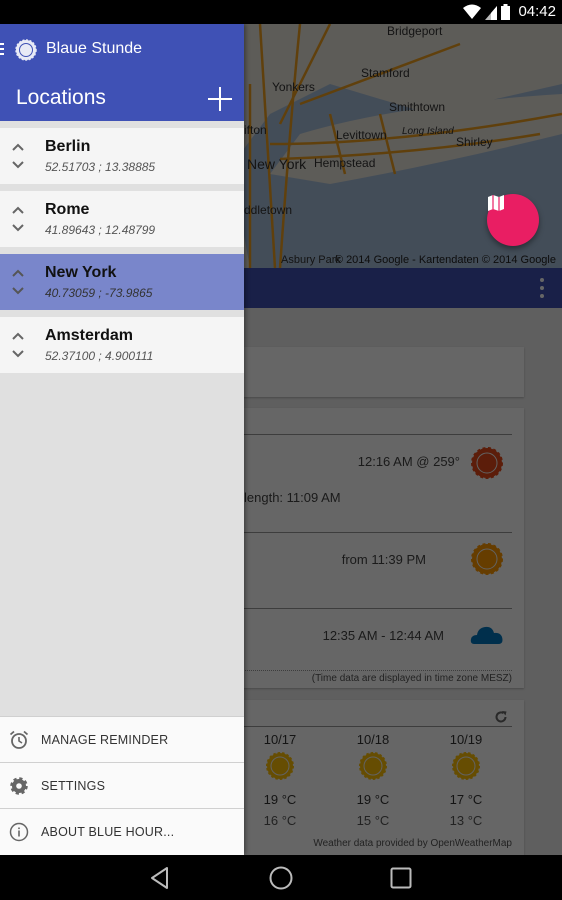 This screenshot has height=900, width=562. I want to click on app-title: Blaue Stunde, so click(94, 48).